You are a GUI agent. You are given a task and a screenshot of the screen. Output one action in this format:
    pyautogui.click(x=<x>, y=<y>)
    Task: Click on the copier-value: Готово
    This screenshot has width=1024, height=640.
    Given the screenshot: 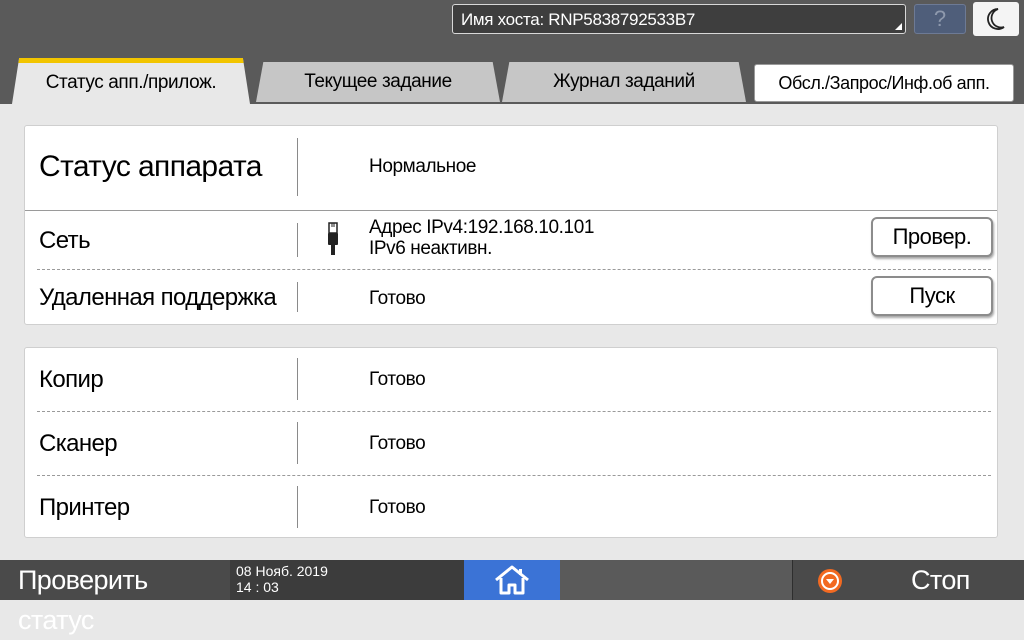 What is the action you would take?
    pyautogui.click(x=397, y=379)
    